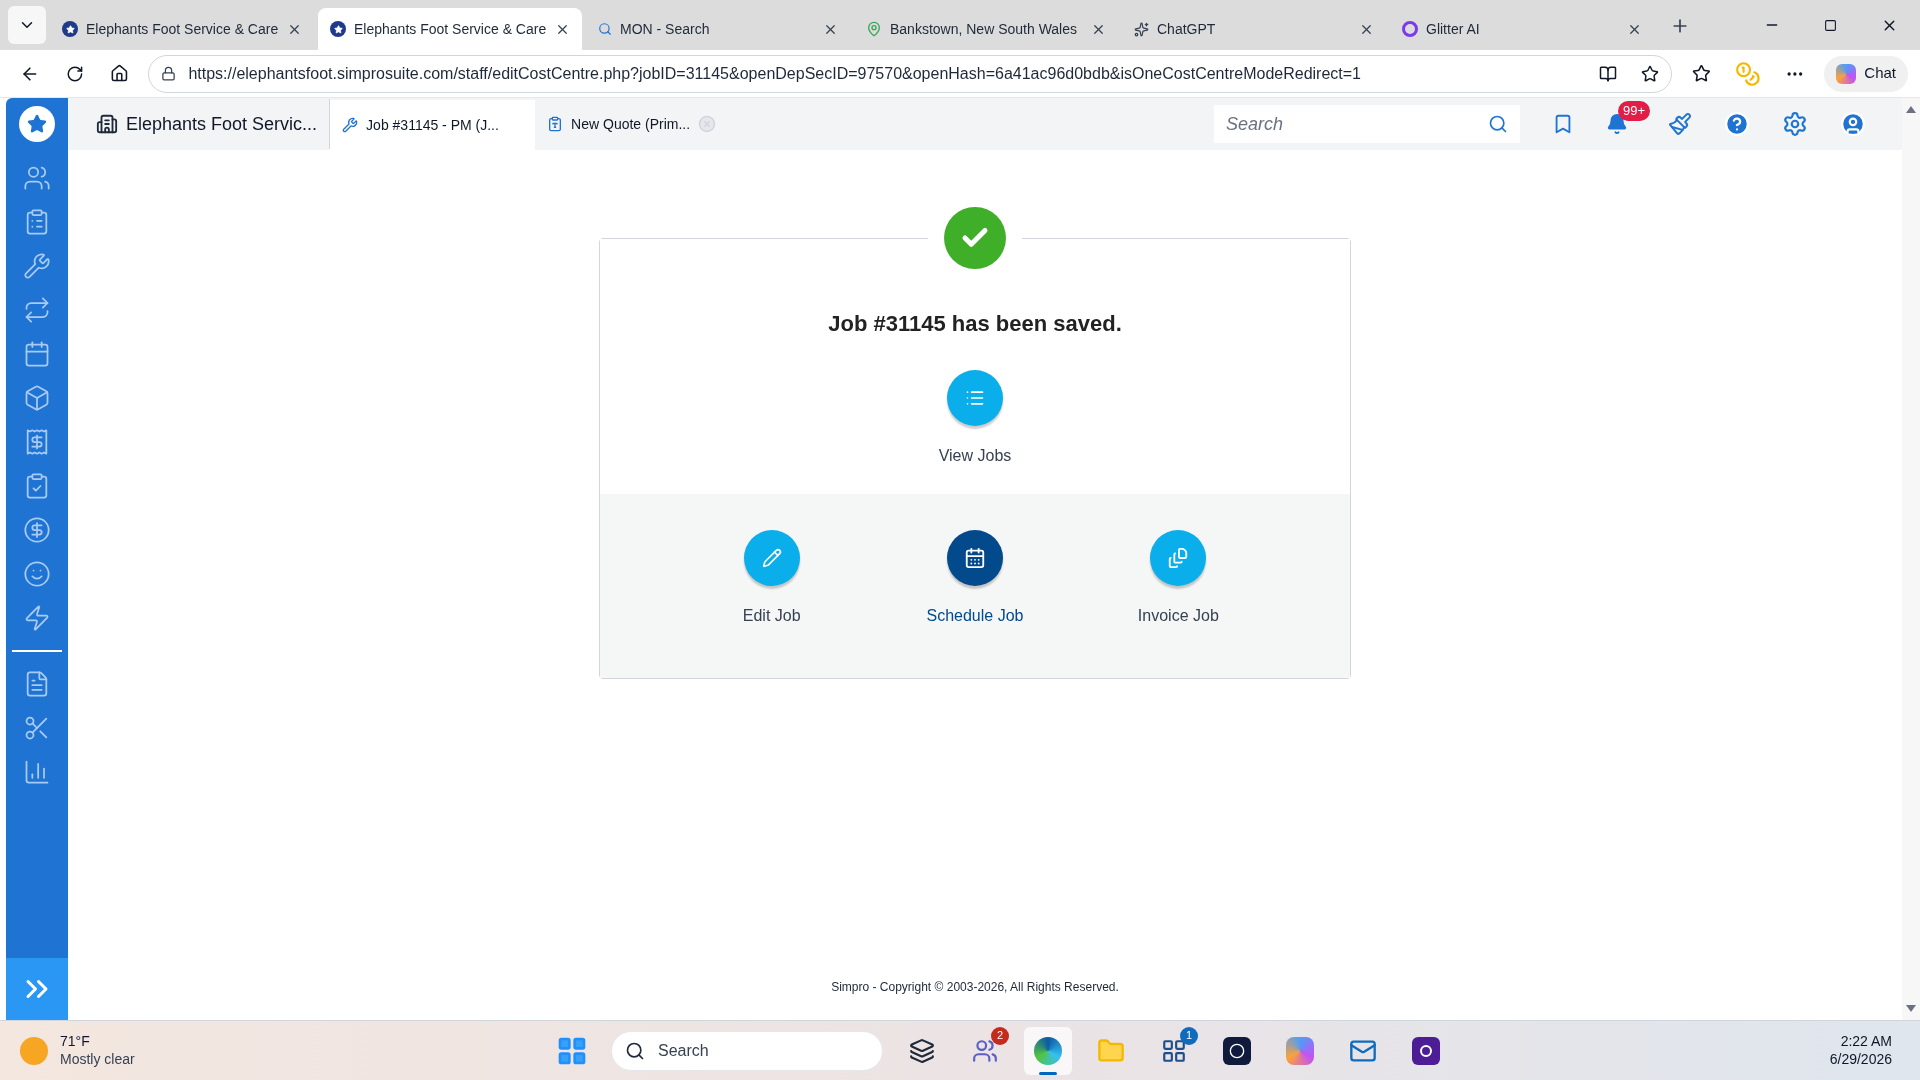 The image size is (1920, 1080). I want to click on settings-icon, so click(1795, 124).